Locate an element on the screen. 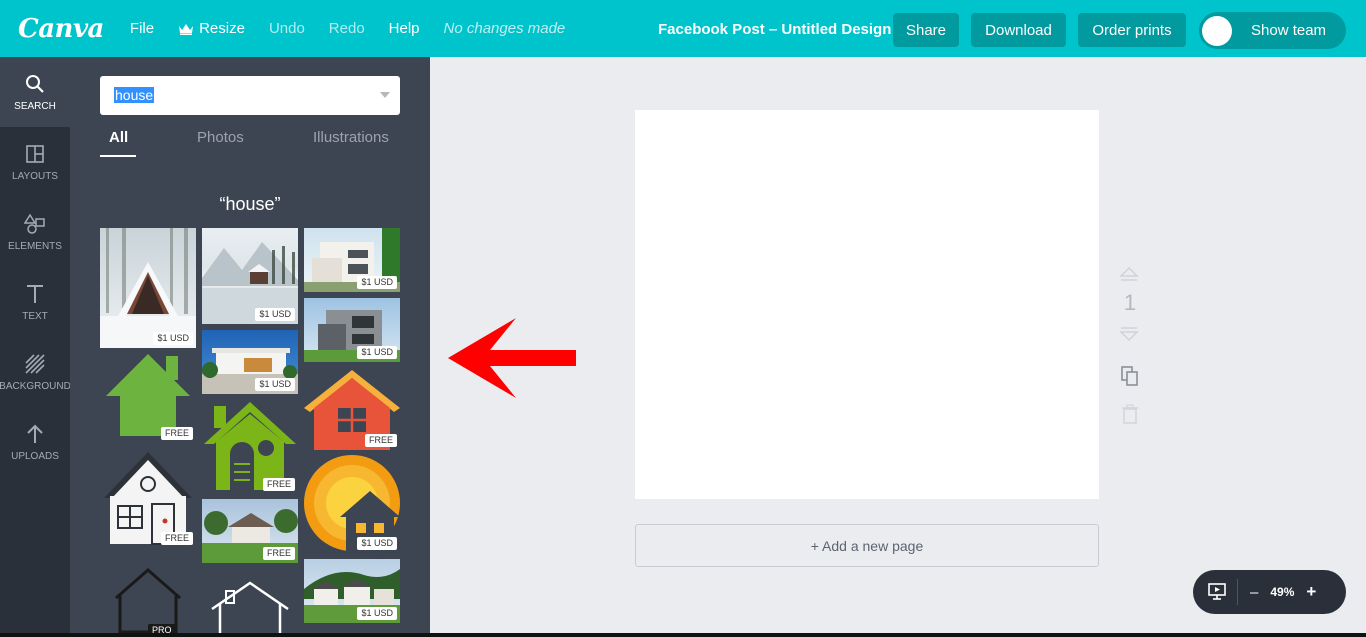 The image size is (1366, 637). tab-all: All is located at coordinates (118, 137).